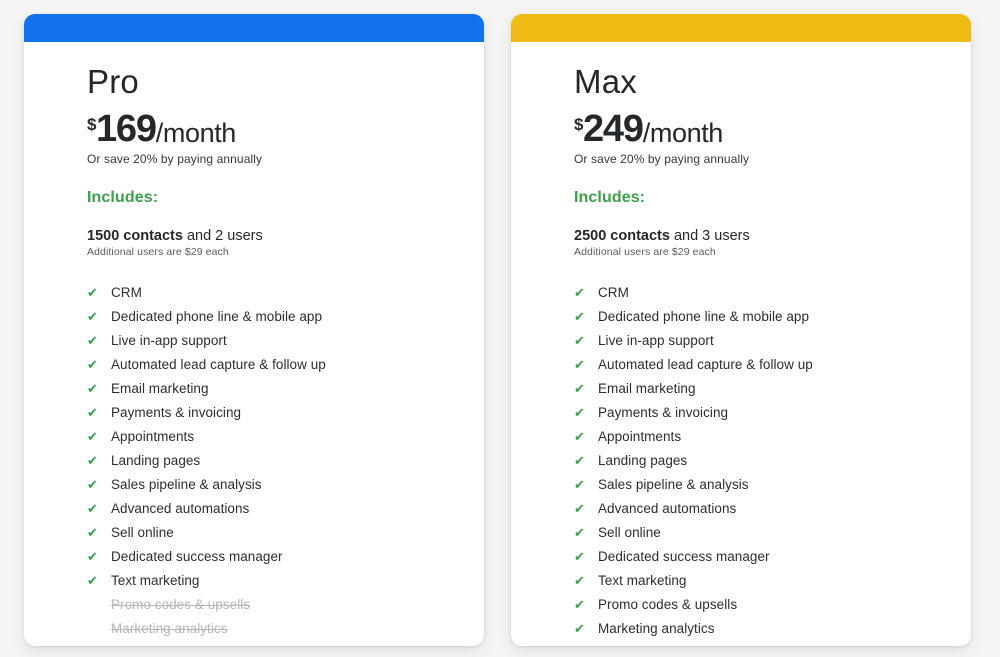 This screenshot has width=1000, height=657. I want to click on feature-label: Dedicated phone line & mobile app, so click(217, 316).